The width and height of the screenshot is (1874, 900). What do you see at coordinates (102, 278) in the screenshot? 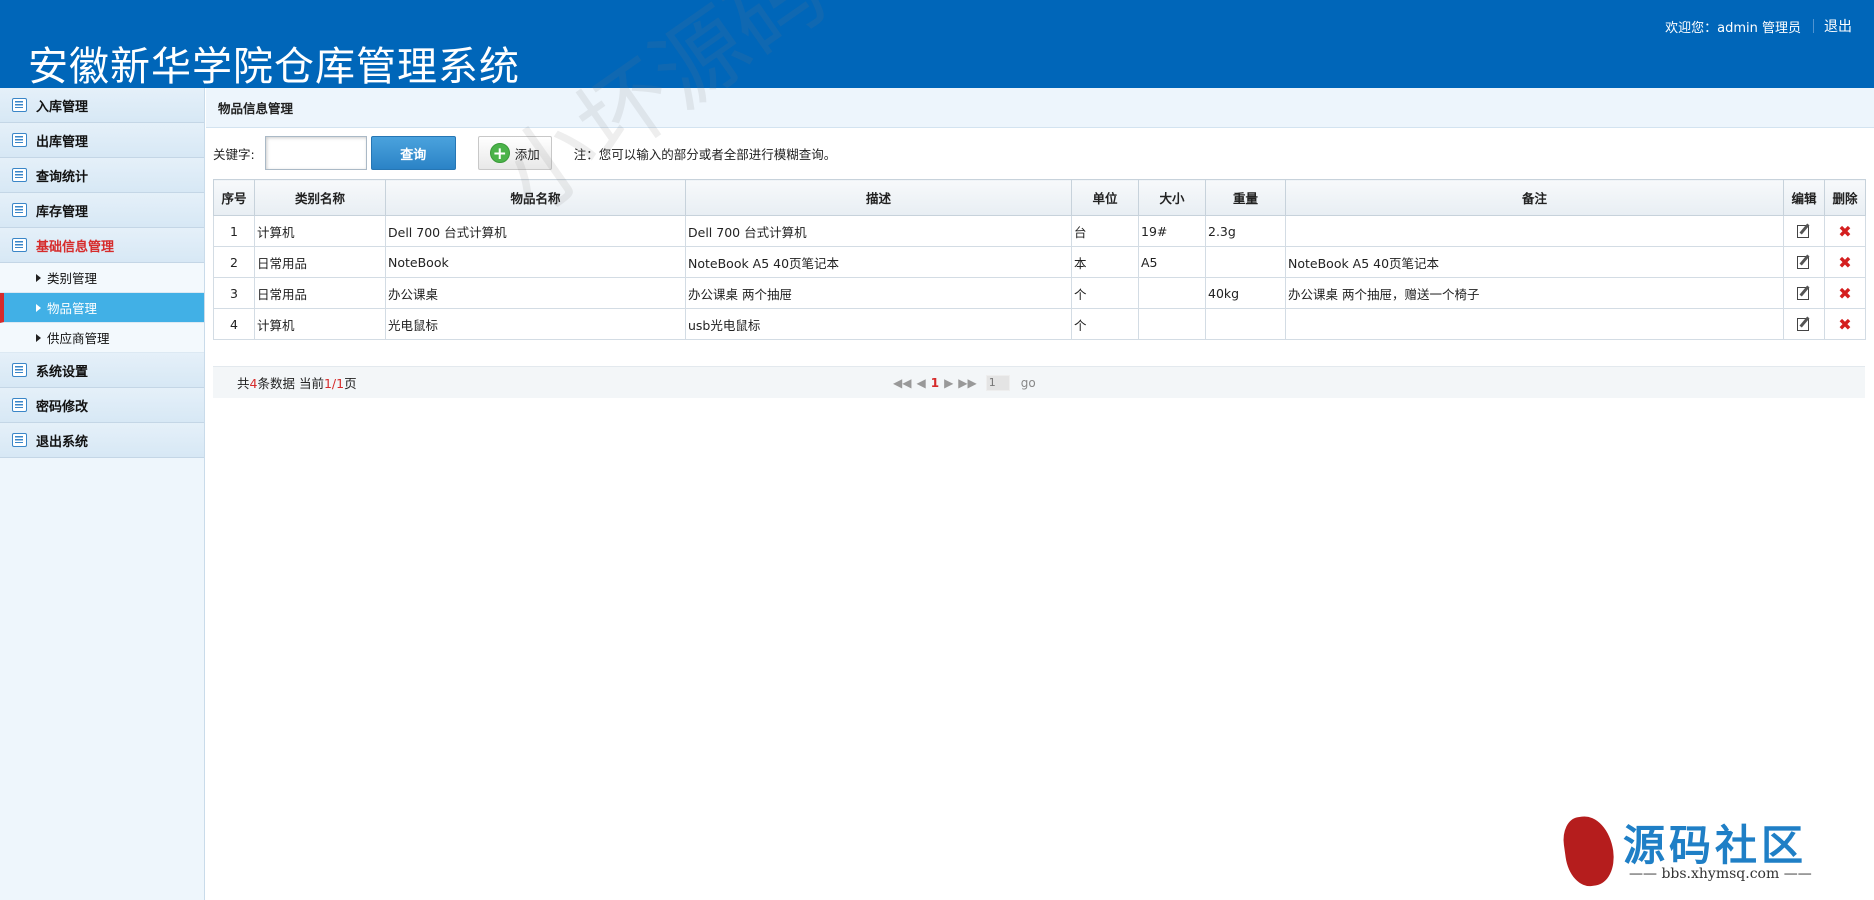
I see `sidebar-subitem-category: 类别管理` at bounding box center [102, 278].